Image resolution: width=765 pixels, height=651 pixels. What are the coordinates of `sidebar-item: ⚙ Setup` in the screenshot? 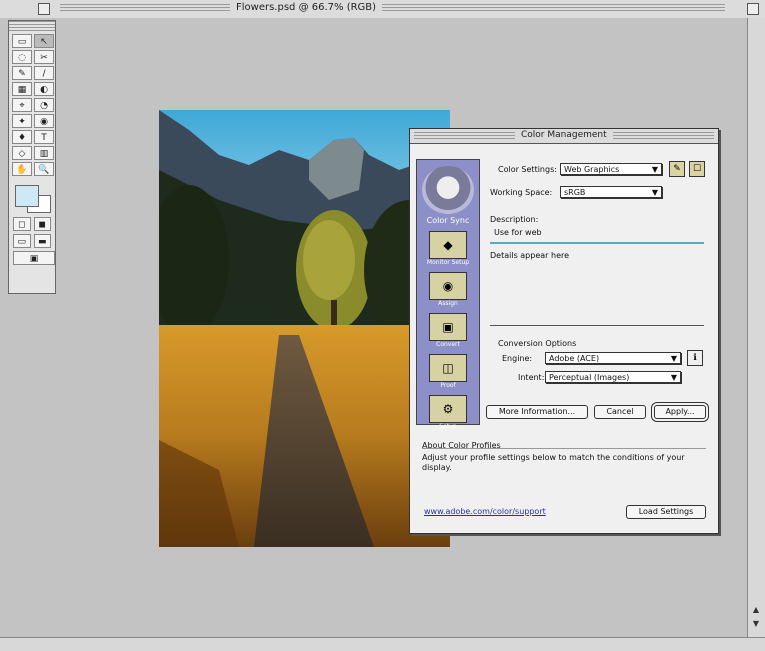 It's located at (448, 412).